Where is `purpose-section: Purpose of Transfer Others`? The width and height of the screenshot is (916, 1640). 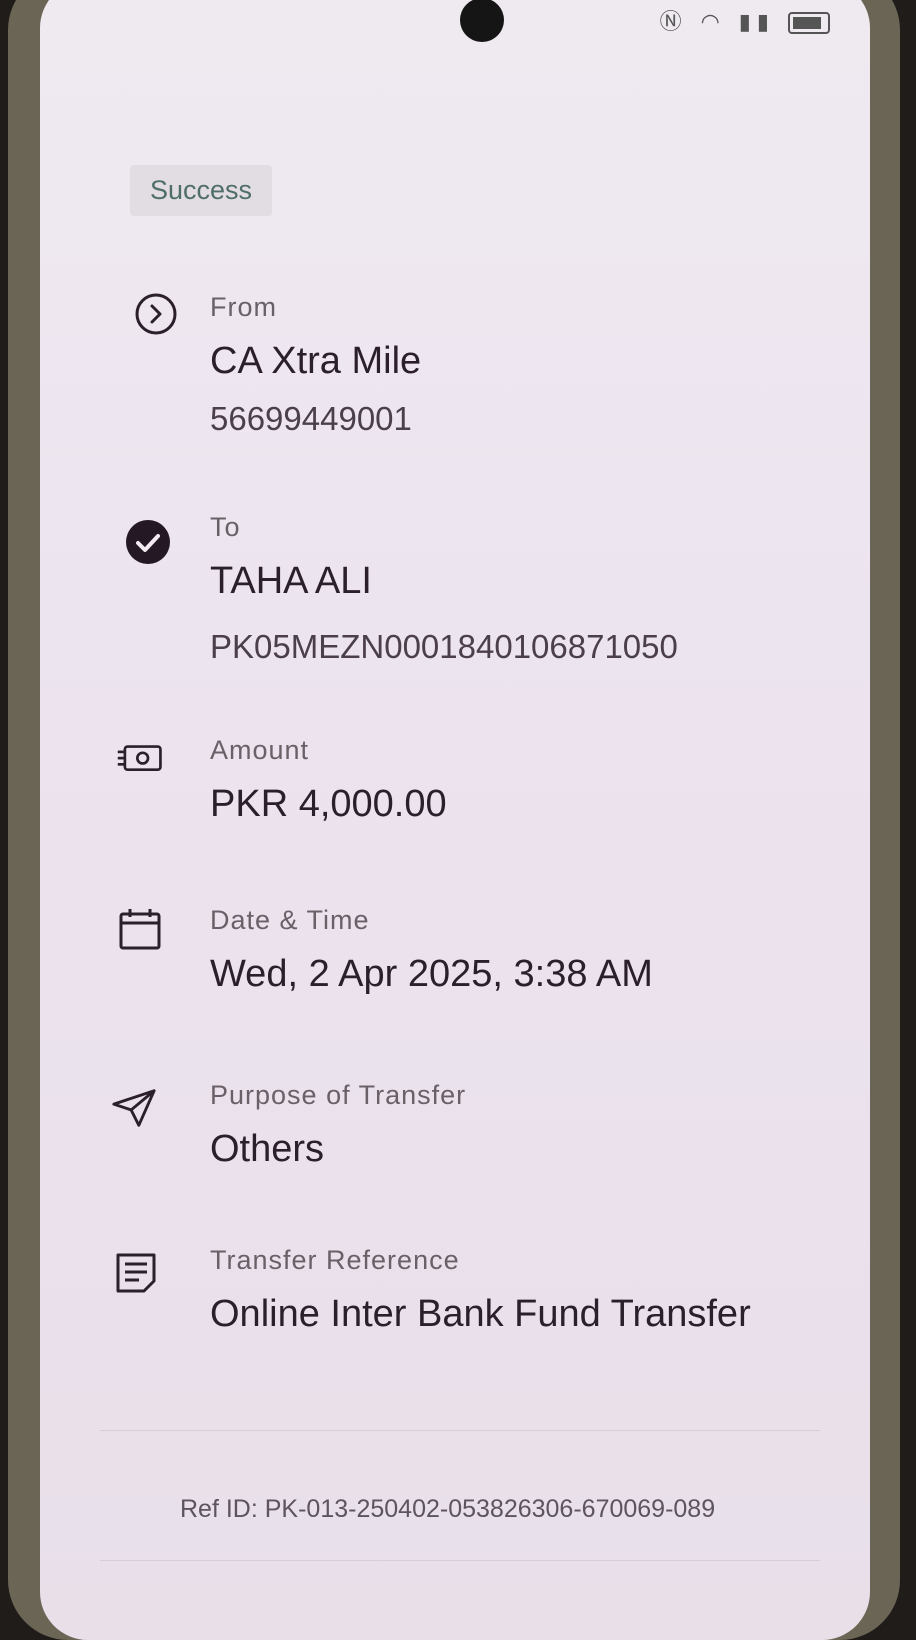
purpose-section: Purpose of Transfer Others is located at coordinates (470, 1125).